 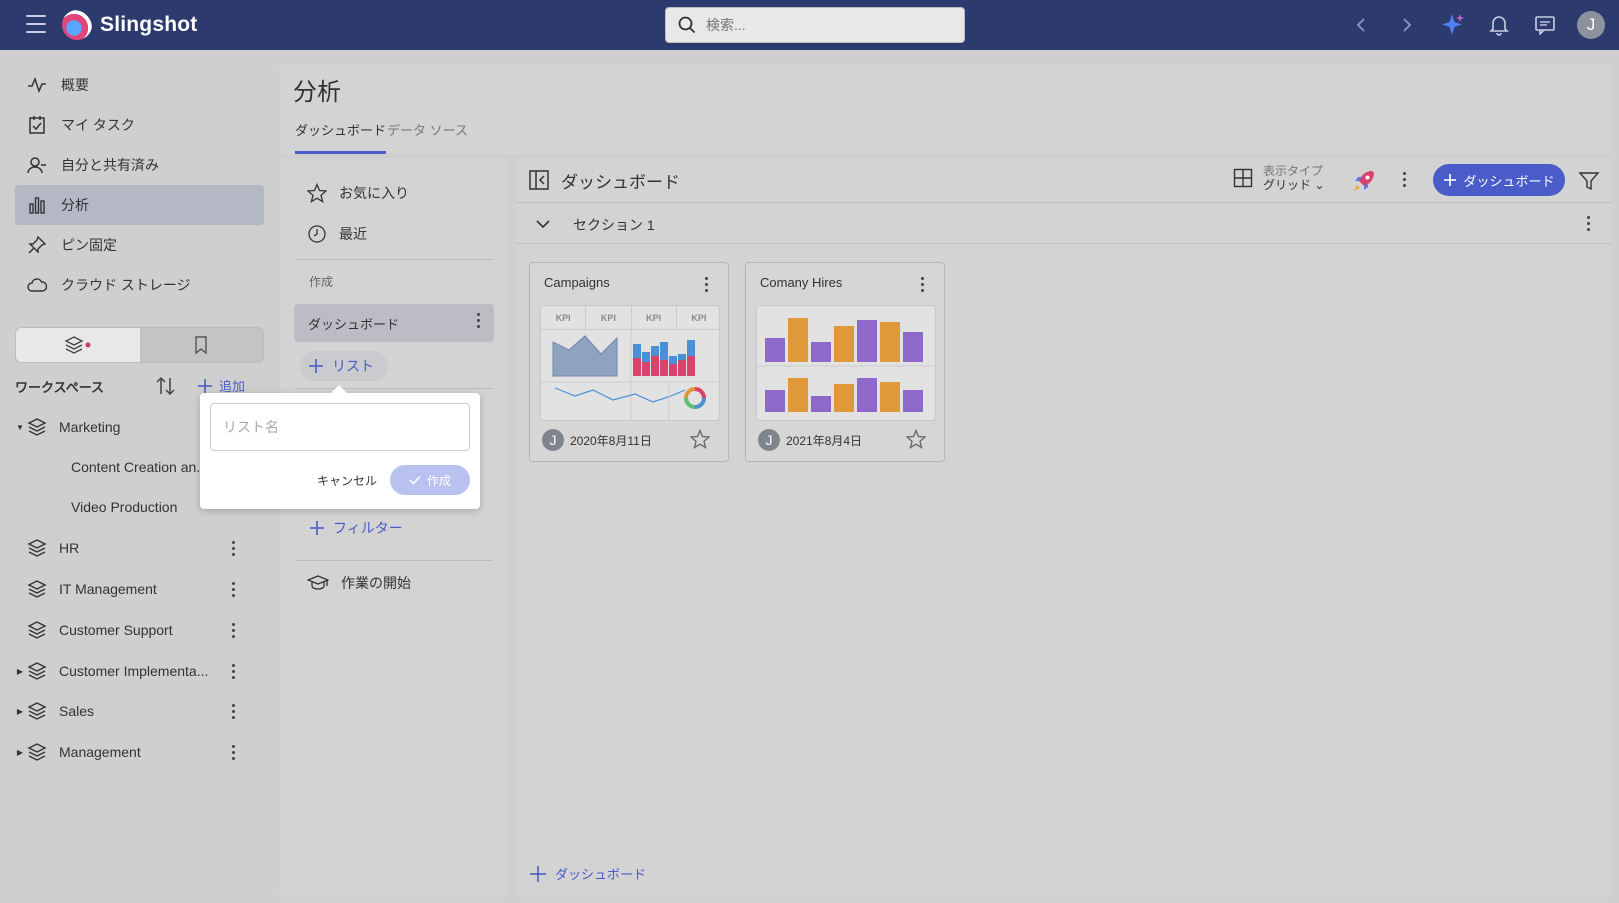 I want to click on recent-item: 最近, so click(x=337, y=234).